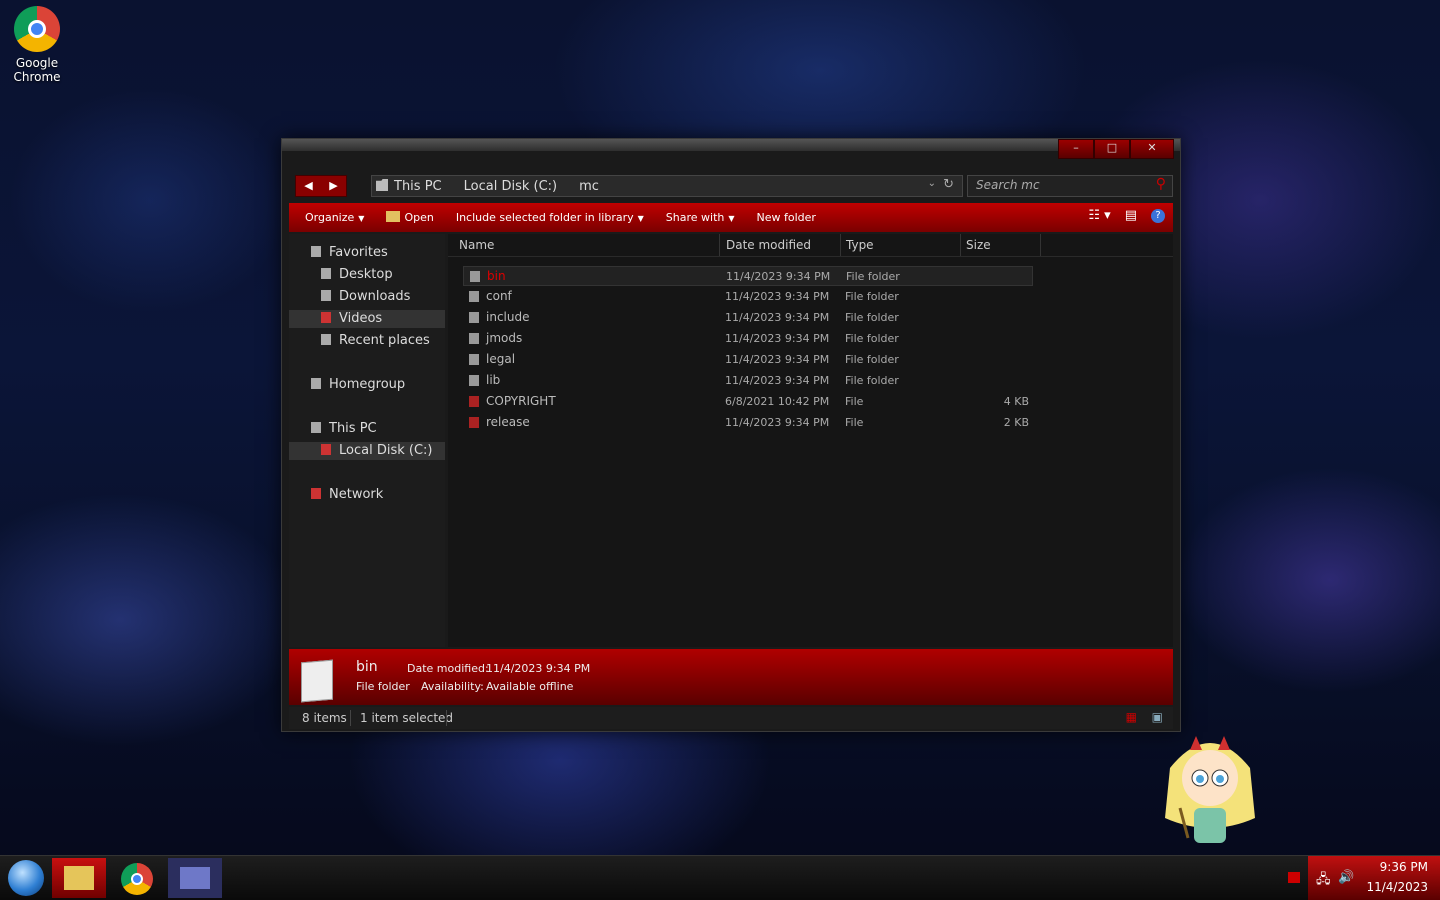  Describe the element at coordinates (1157, 717) in the screenshot. I see `large-icons-view-icon: ▣` at that location.